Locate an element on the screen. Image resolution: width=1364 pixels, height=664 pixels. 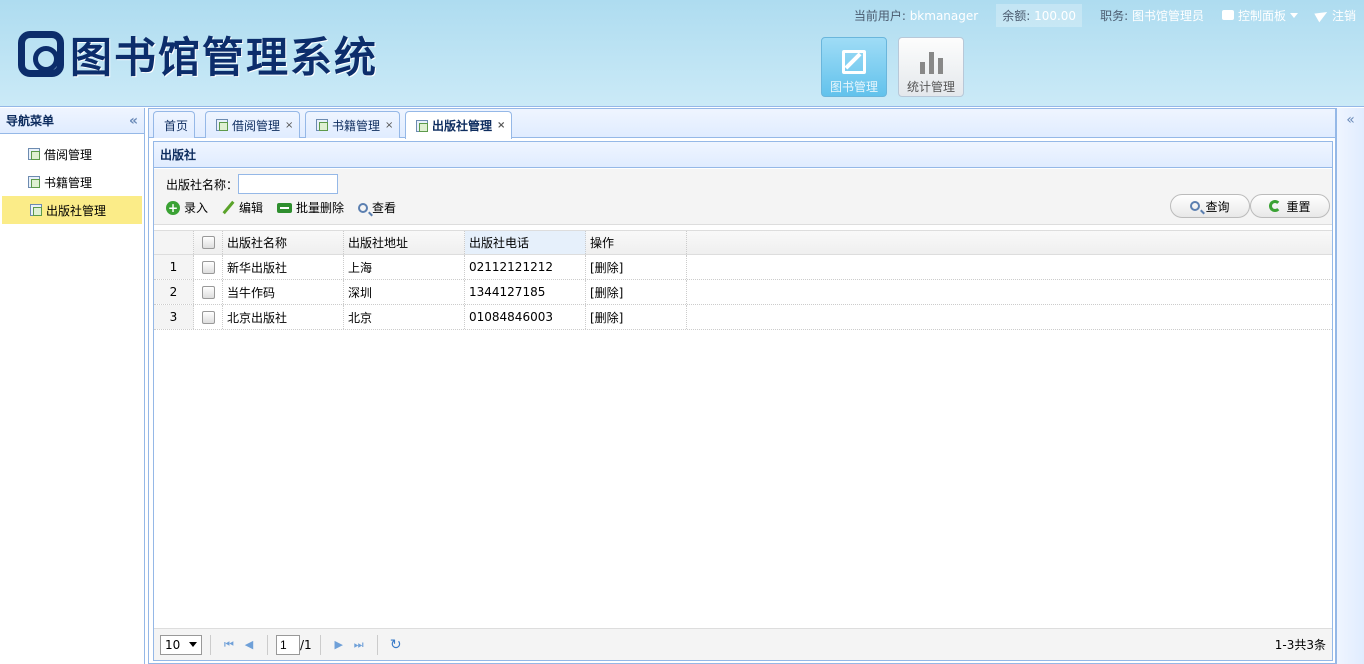
edit-label: 编辑 is located at coordinates (251, 208).